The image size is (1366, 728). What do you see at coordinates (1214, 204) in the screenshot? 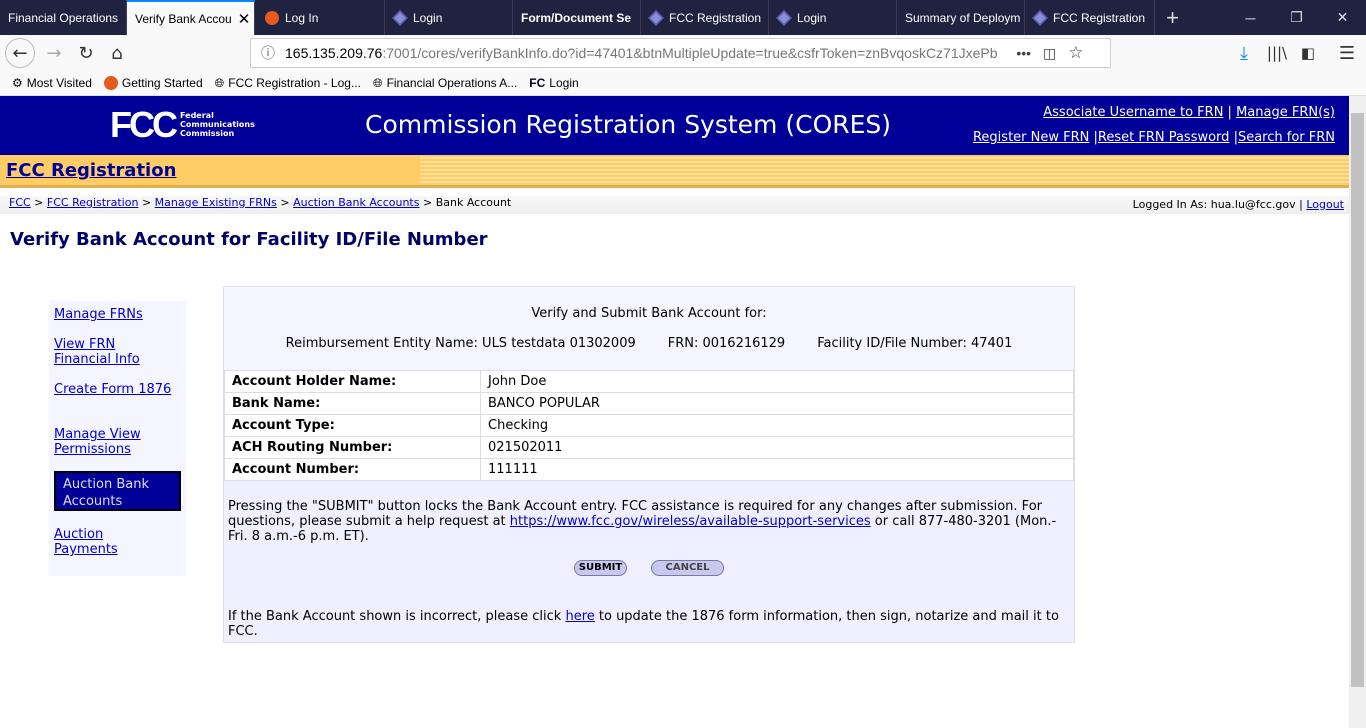
I see `logged-in-label: Logged In As: hua.lu@fcc.gov` at bounding box center [1214, 204].